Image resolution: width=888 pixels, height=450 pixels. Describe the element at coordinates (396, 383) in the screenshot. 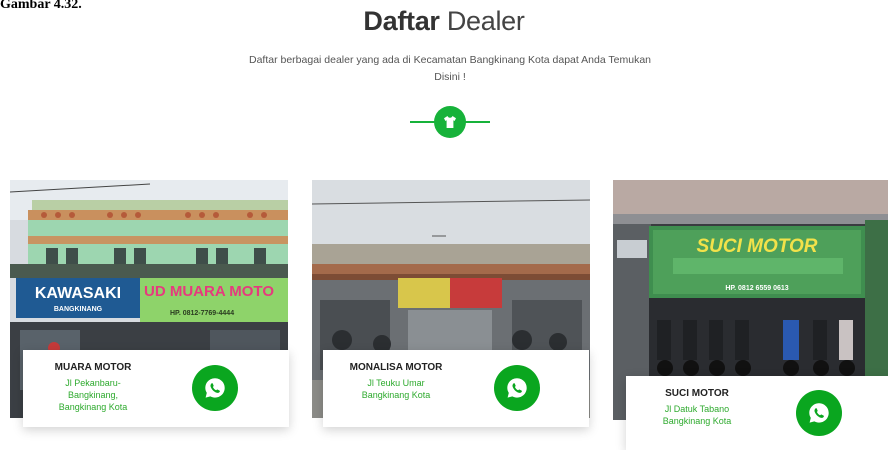

I see `dealer-address-line: Jl Teuku Umar` at that location.